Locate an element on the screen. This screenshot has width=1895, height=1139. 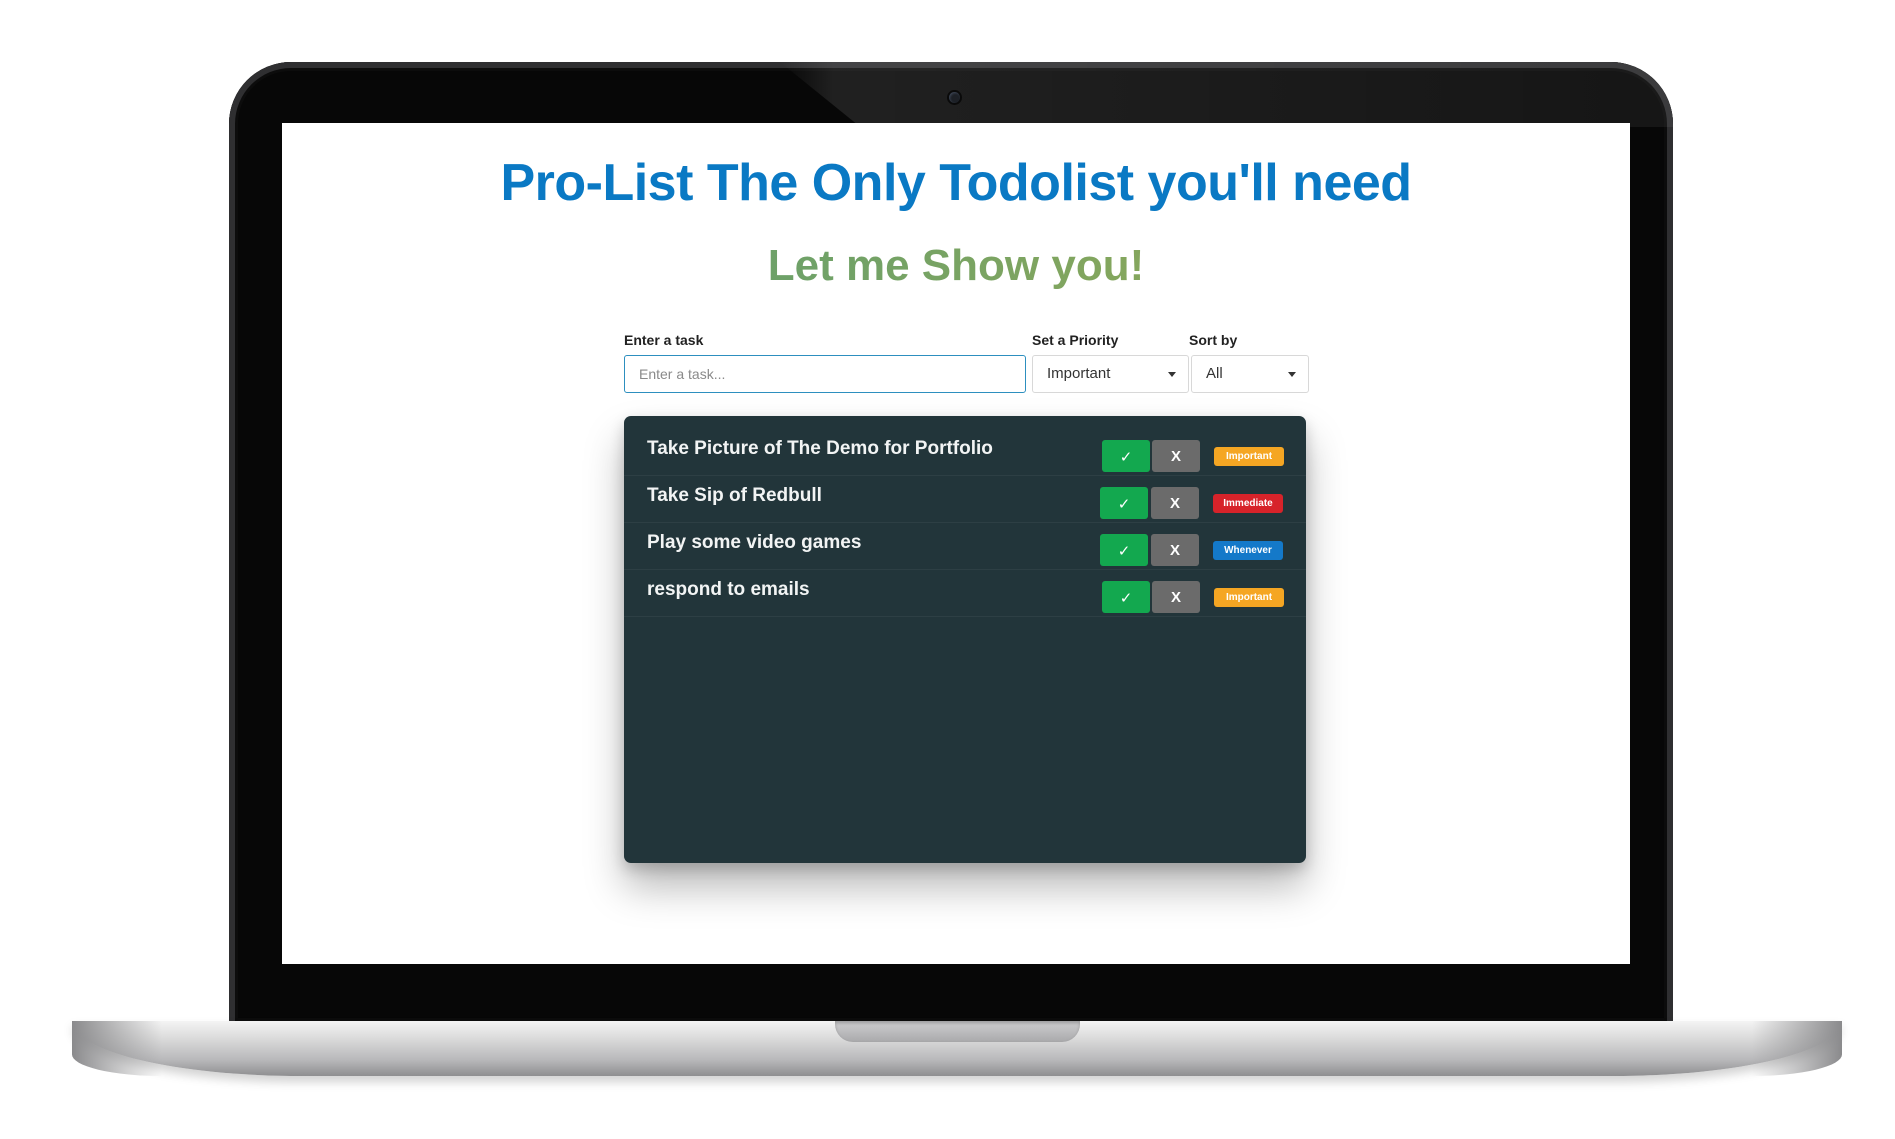
task-row: Play some video games ✓ X Whenever is located at coordinates (965, 546).